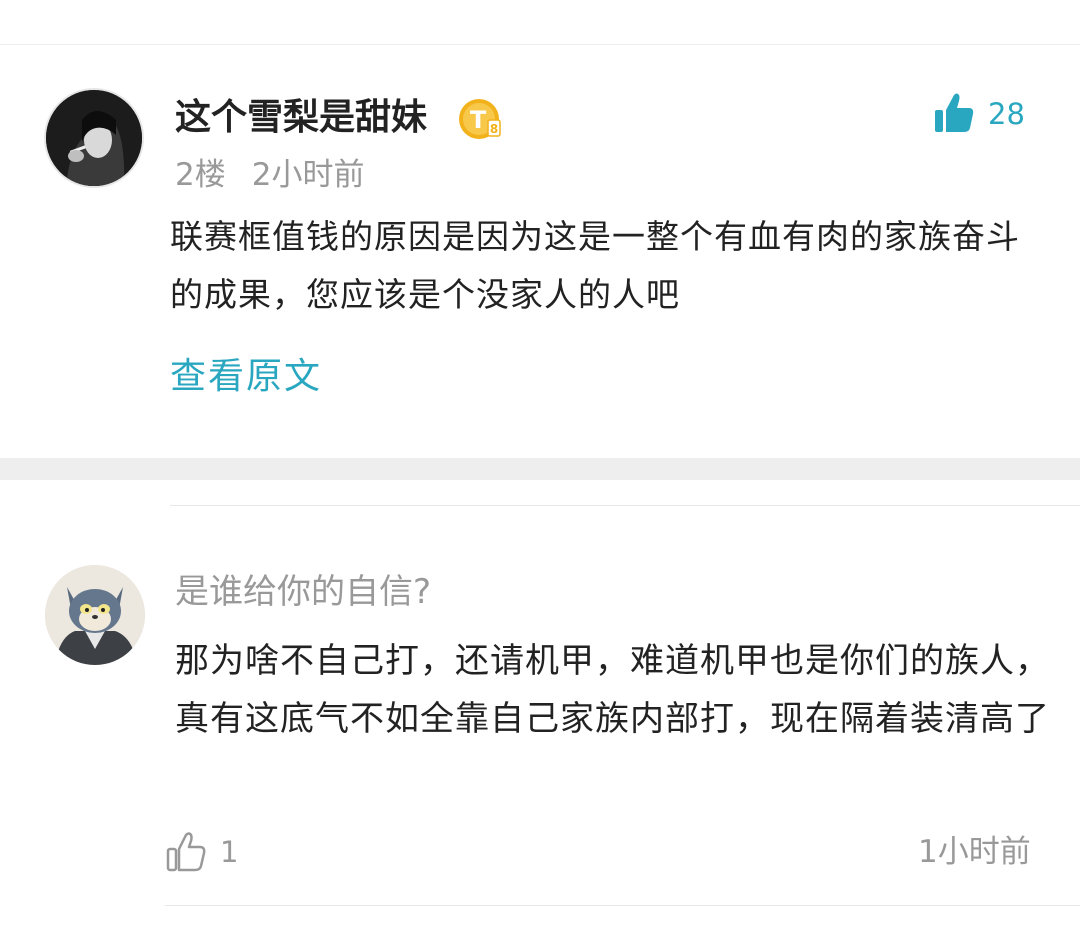 This screenshot has height=934, width=1080. Describe the element at coordinates (622, 905) in the screenshot. I see `bottom-divider` at that location.